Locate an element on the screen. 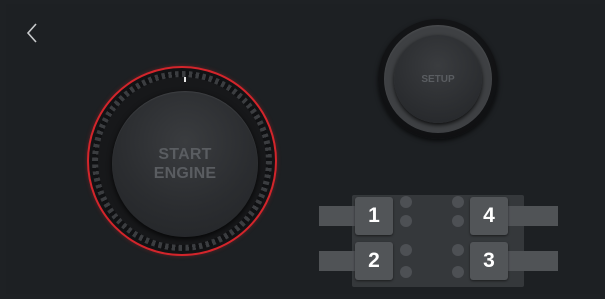 This screenshot has height=299, width=605. setup-button-ring: SETUP is located at coordinates (438, 79).